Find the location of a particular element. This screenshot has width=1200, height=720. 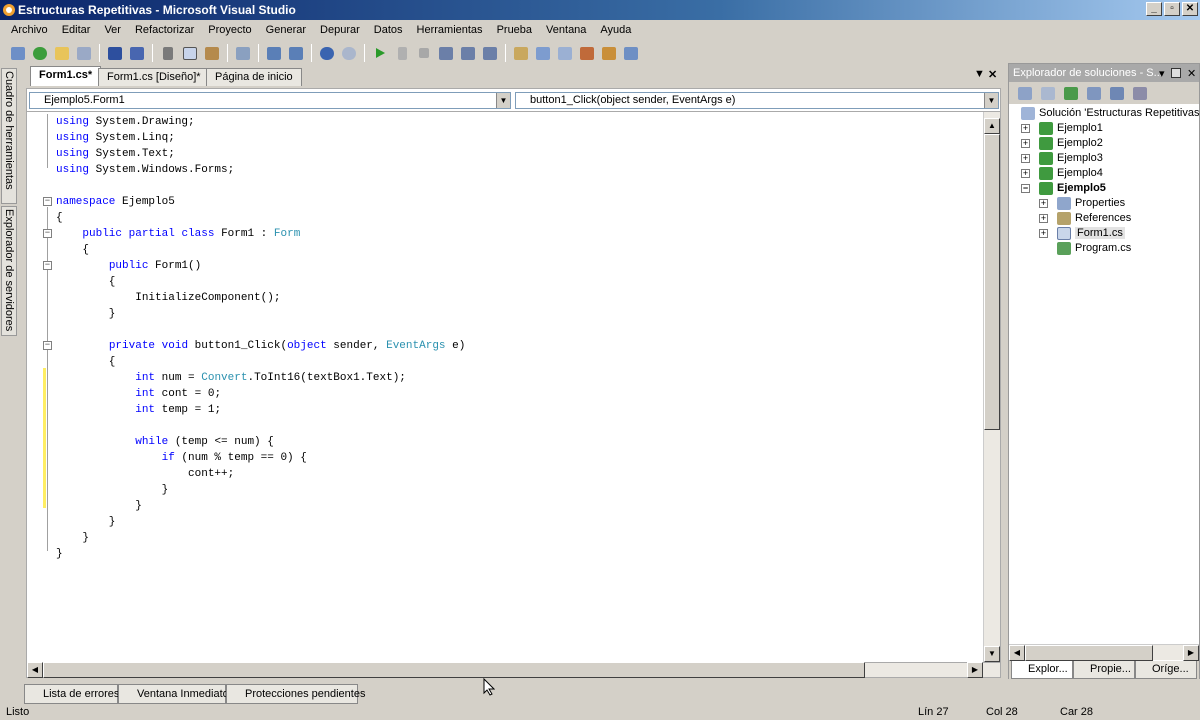

properties-toolbar-button is located at coordinates (1025, 93).